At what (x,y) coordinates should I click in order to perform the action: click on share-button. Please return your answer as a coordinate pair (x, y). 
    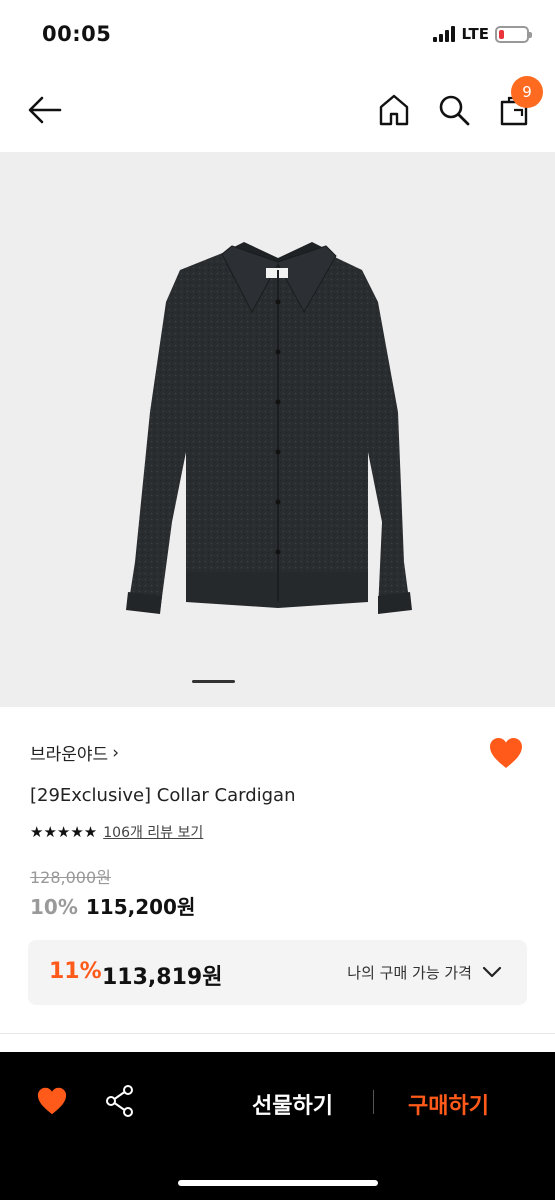
    Looking at the image, I should click on (120, 1101).